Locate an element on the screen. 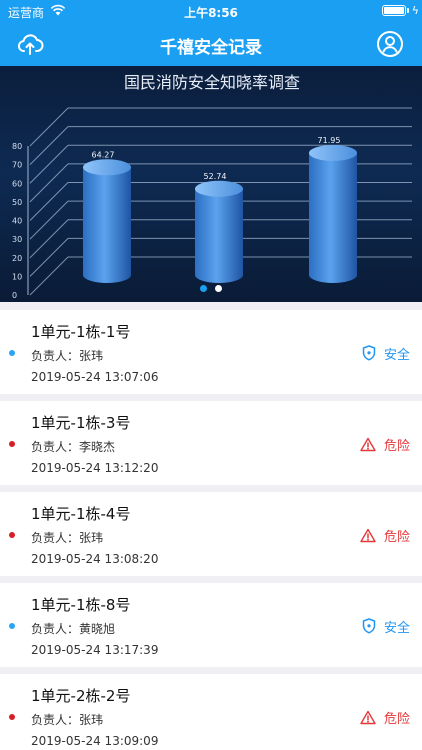 This screenshot has height=750, width=422. bar-value-label: 52.74 is located at coordinates (215, 176).